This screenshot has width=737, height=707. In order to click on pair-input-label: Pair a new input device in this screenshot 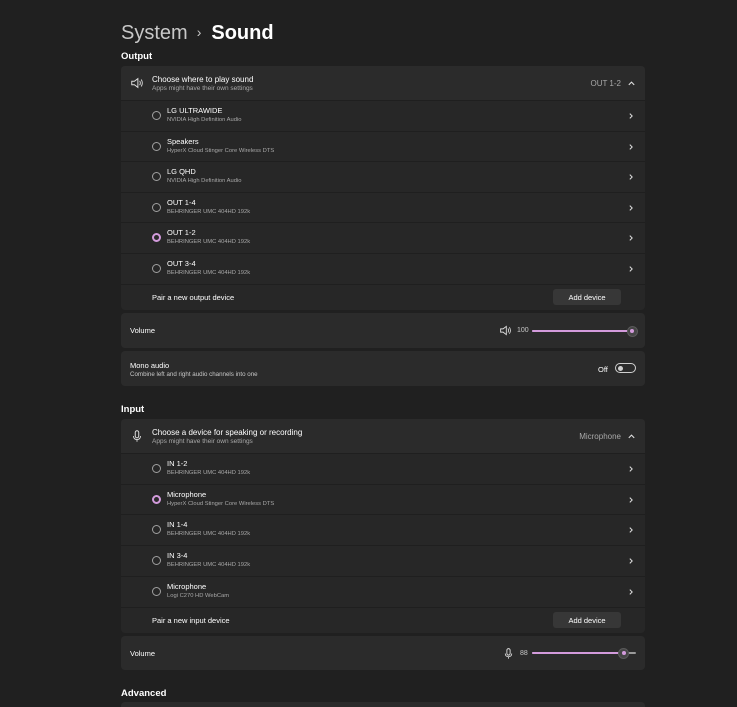, I will do `click(191, 620)`.